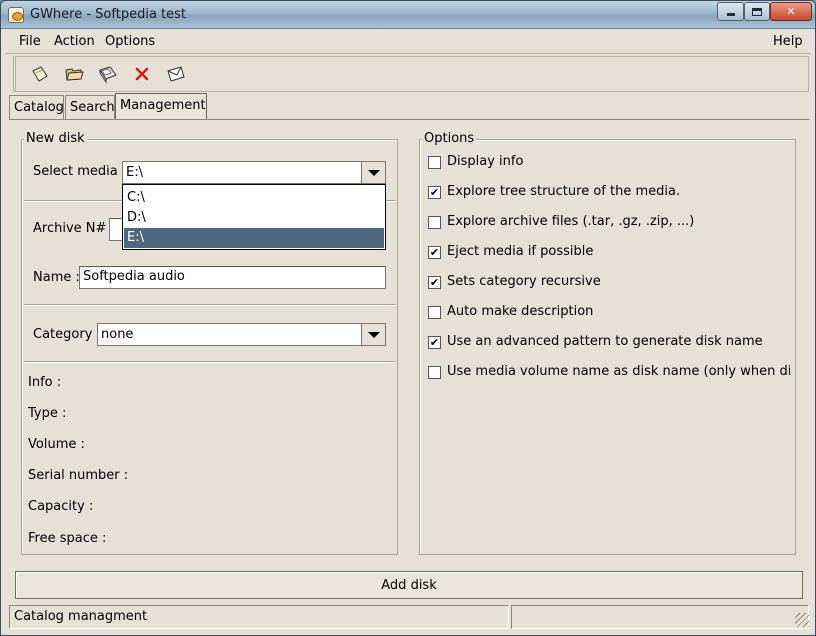 The height and width of the screenshot is (636, 816). Describe the element at coordinates (259, 617) in the screenshot. I see `status-text: Catalog managment` at that location.